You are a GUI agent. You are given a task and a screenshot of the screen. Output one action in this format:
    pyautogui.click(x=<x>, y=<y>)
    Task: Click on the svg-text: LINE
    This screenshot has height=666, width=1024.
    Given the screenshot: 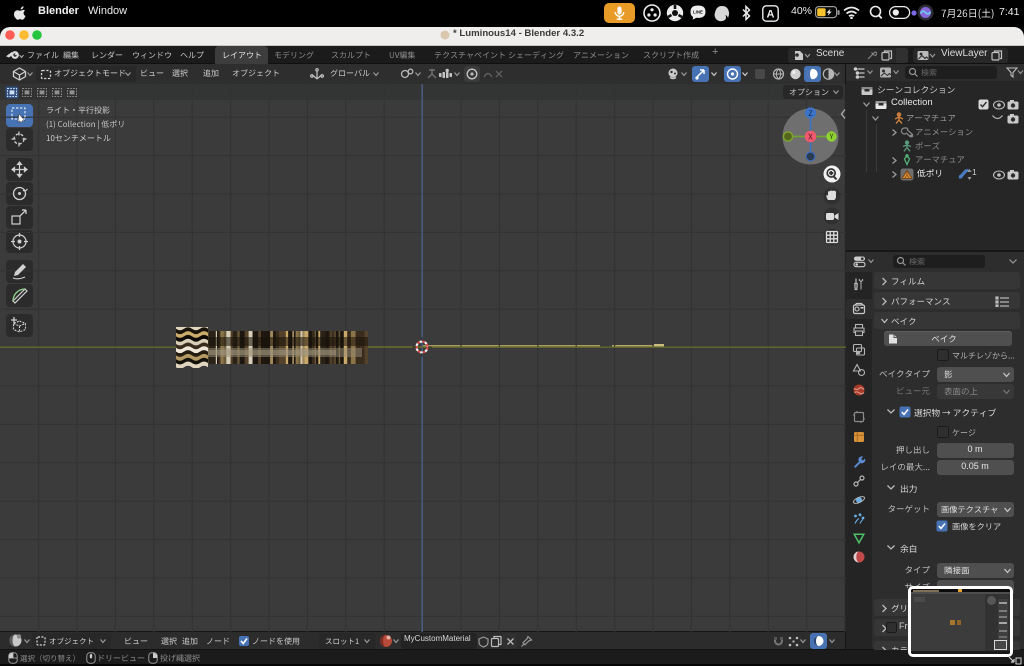 What is the action you would take?
    pyautogui.click(x=698, y=12)
    